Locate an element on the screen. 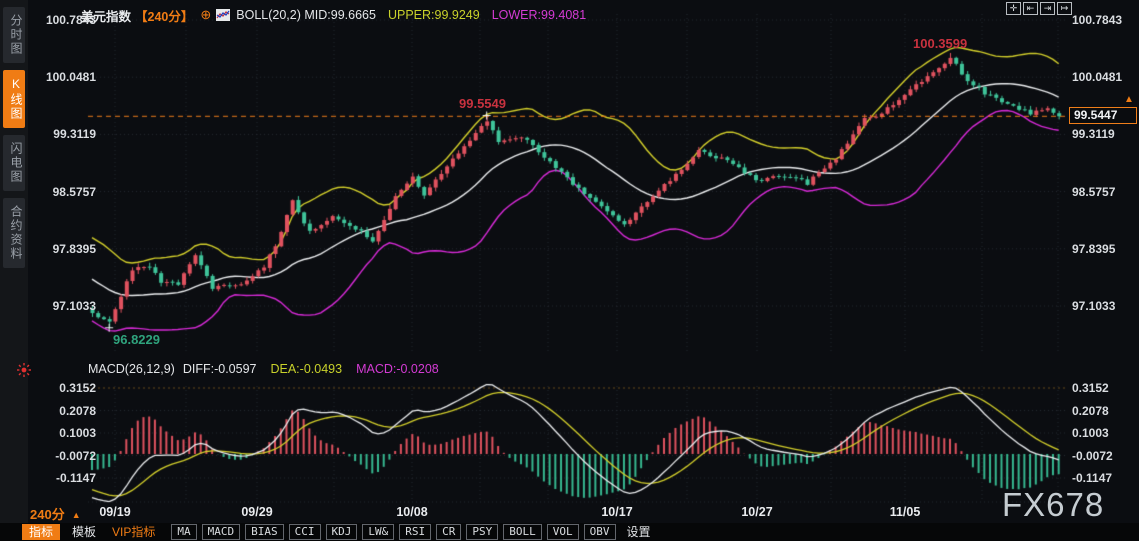 This screenshot has width=1139, height=541. date-tick-label: 10/27 is located at coordinates (757, 512).